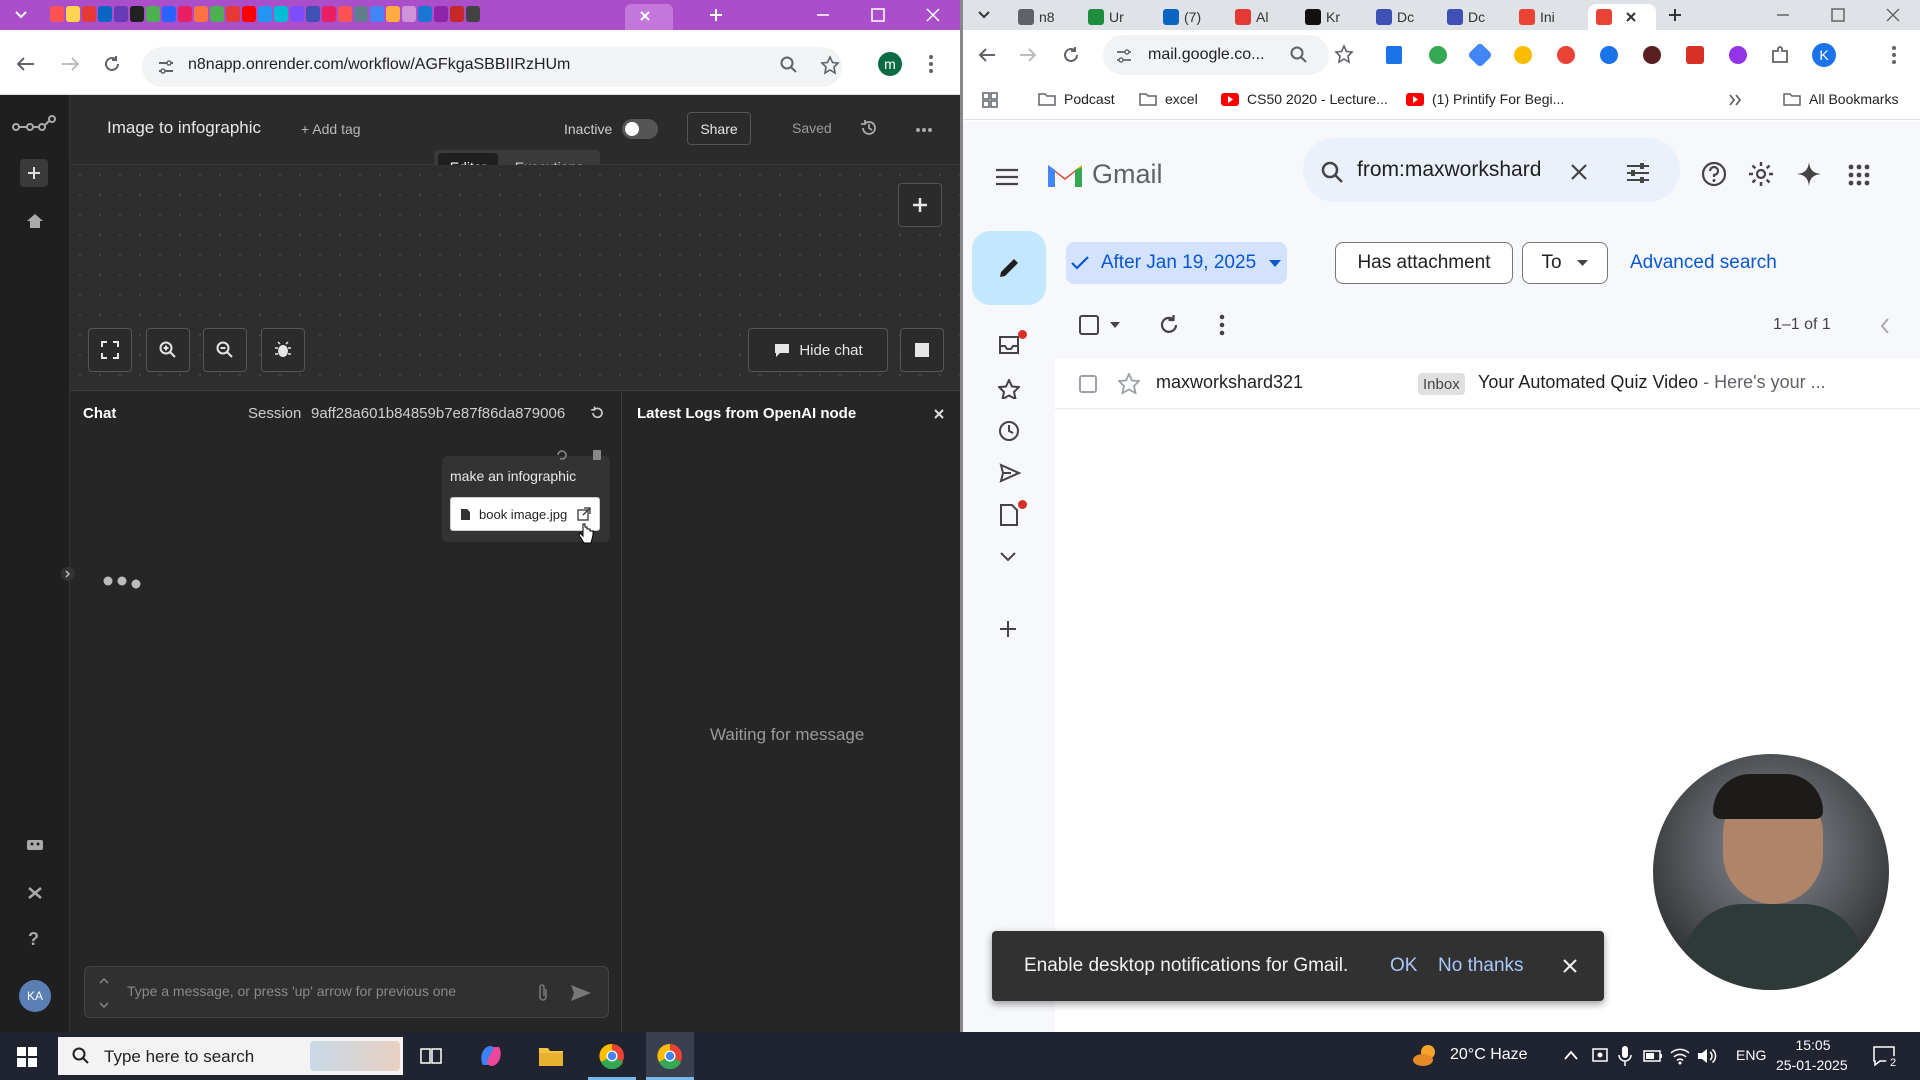 This screenshot has height=1080, width=1920. What do you see at coordinates (878, 15) in the screenshot?
I see `maximize-icon` at bounding box center [878, 15].